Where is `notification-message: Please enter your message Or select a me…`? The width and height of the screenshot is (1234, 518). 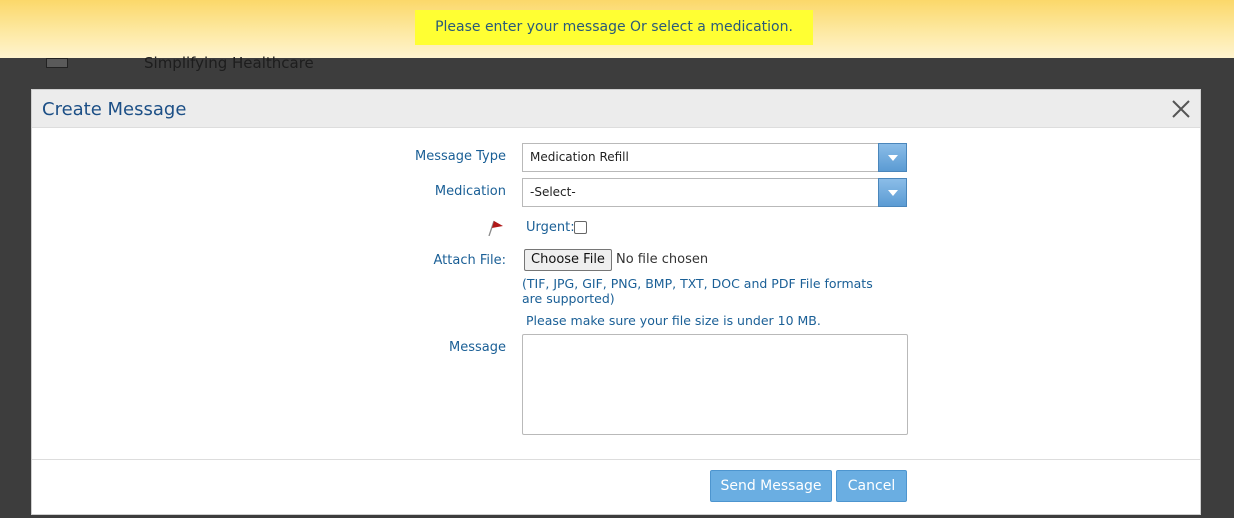 notification-message: Please enter your message Or select a me… is located at coordinates (614, 27).